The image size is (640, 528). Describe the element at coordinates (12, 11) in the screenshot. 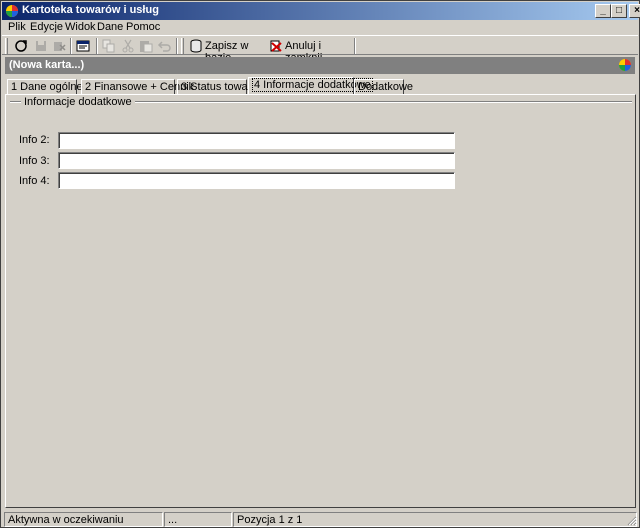

I see `app-icon` at that location.